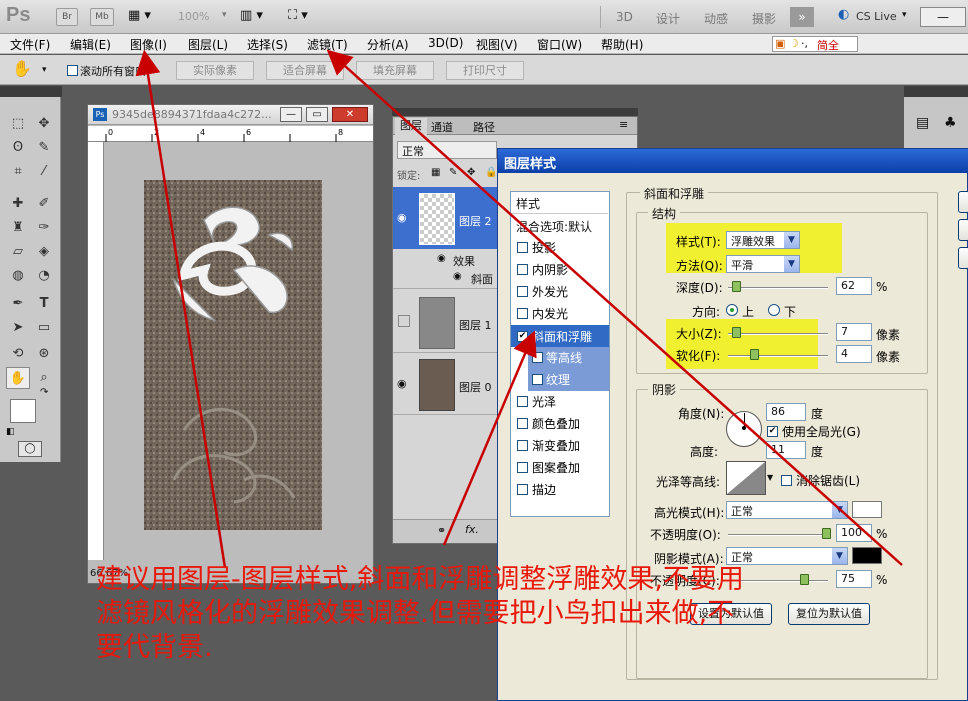 The width and height of the screenshot is (968, 701). Describe the element at coordinates (154, 647) in the screenshot. I see `annotation-line-3: 要代背景.` at that location.